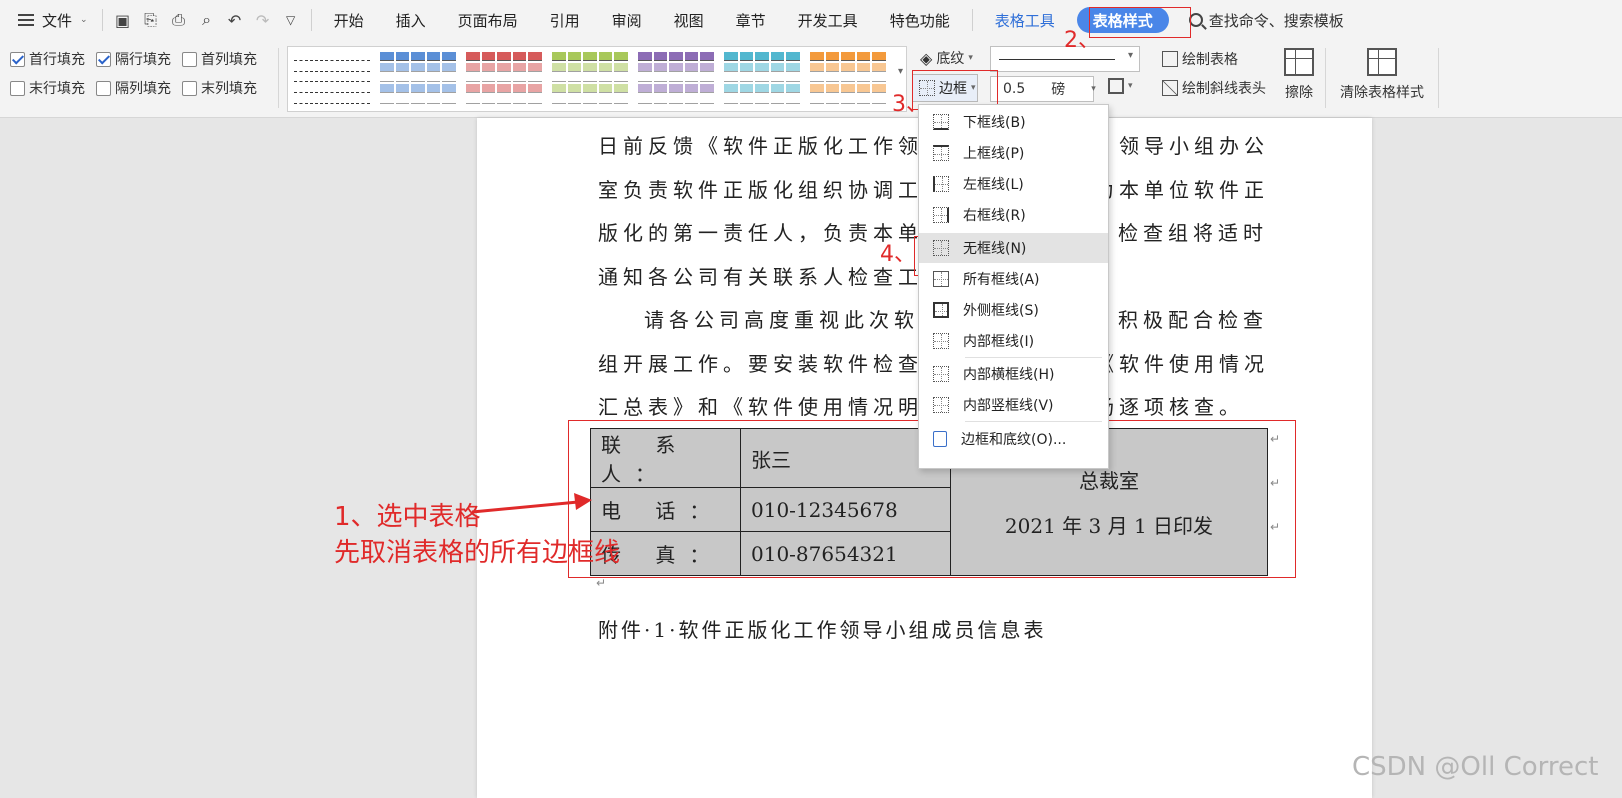 The height and width of the screenshot is (798, 1622). I want to click on erase-button: 擦除, so click(1299, 75).